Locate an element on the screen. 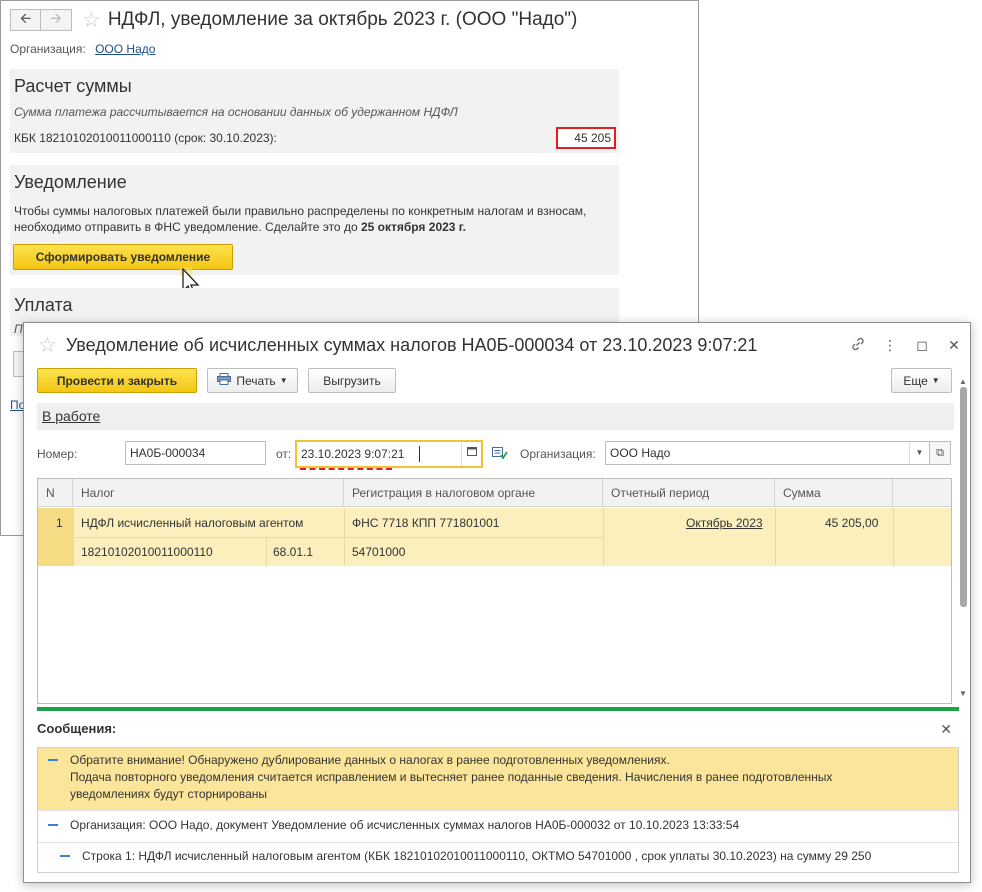  date-field: 23.10.2023 9:07:21 is located at coordinates (389, 454).